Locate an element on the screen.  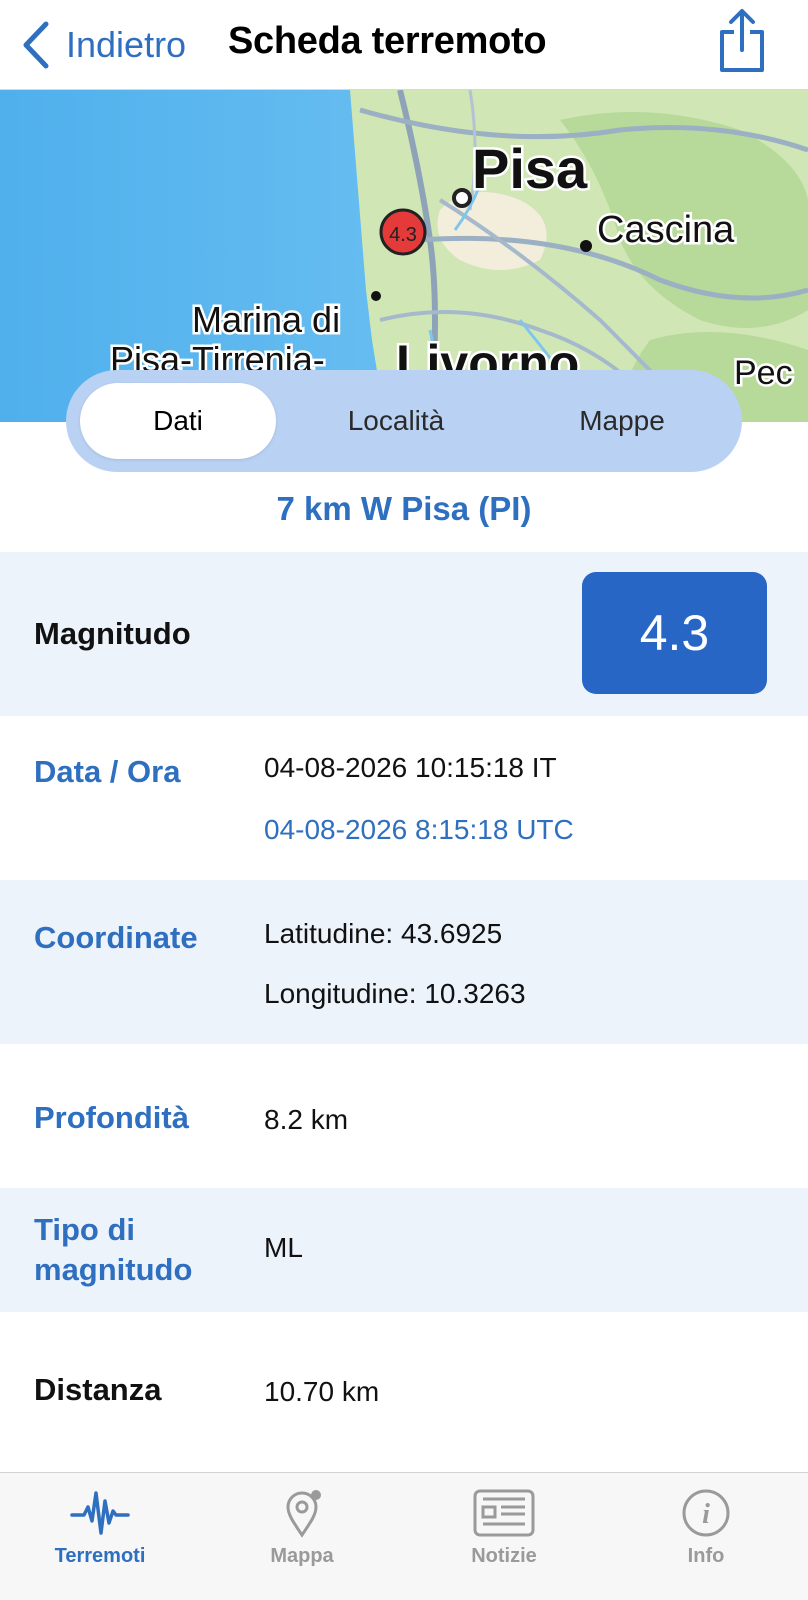
newspaper-icon is located at coordinates (504, 1513).